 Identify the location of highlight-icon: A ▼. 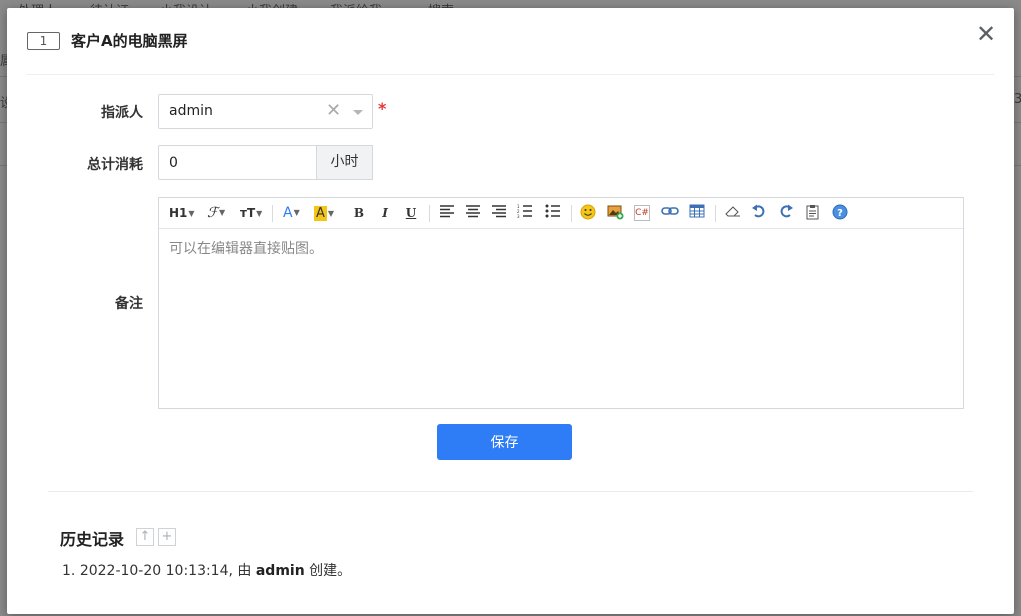
(324, 213).